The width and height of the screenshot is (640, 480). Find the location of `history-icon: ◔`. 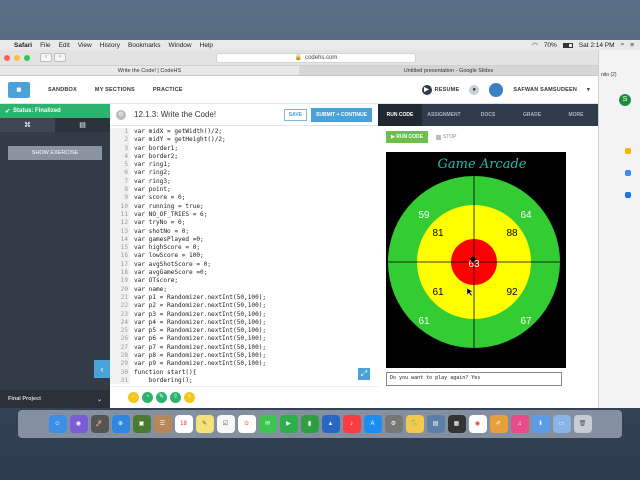

history-icon: ◔ is located at coordinates (147, 397).